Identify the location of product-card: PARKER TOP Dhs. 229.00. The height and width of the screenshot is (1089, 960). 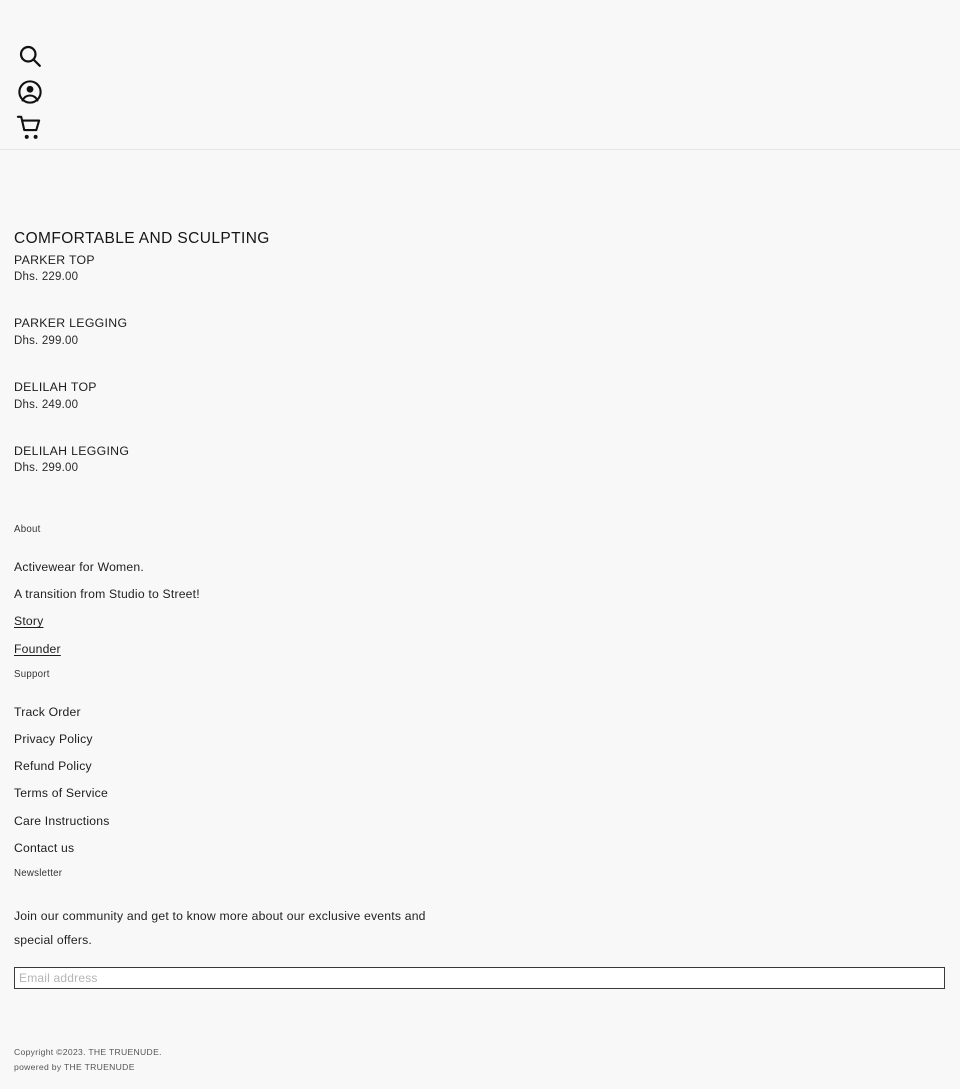
(487, 269).